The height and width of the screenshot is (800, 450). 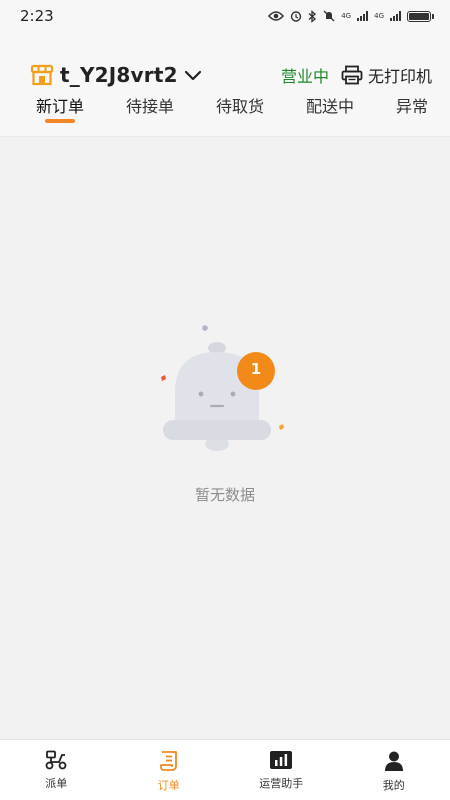 What do you see at coordinates (168, 761) in the screenshot?
I see `order-list-icon` at bounding box center [168, 761].